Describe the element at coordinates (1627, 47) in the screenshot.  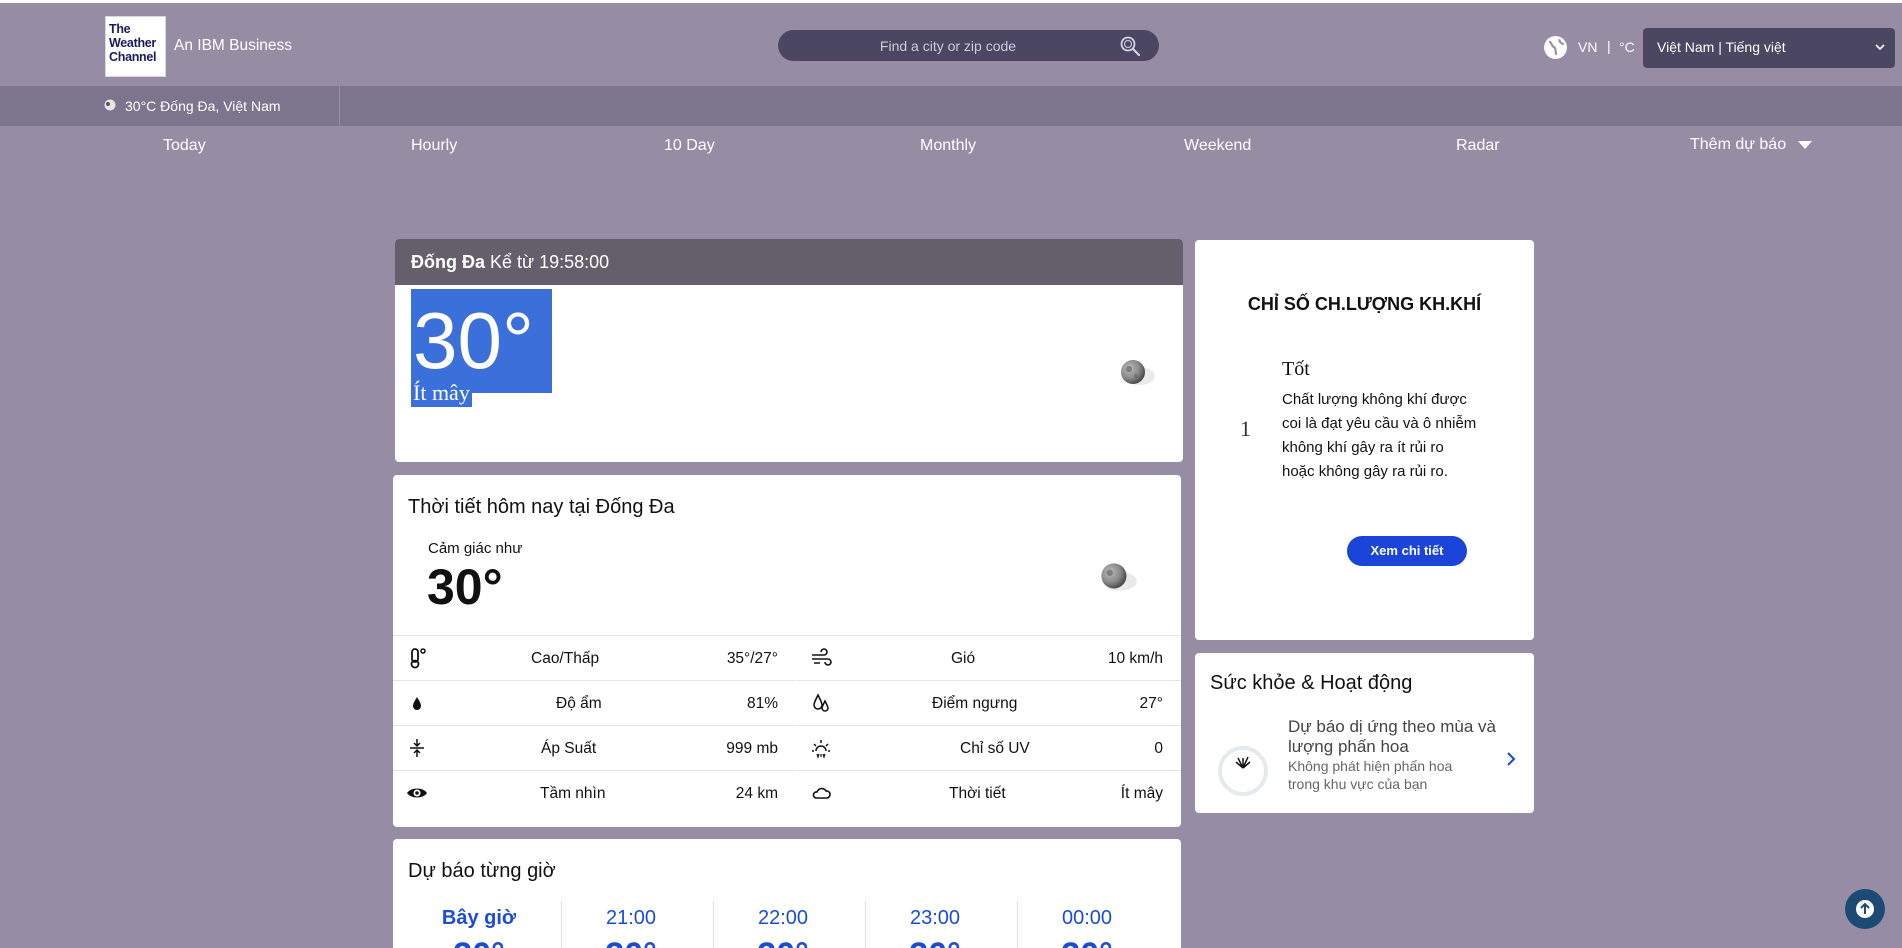
I see `unit-toggle: °C` at that location.